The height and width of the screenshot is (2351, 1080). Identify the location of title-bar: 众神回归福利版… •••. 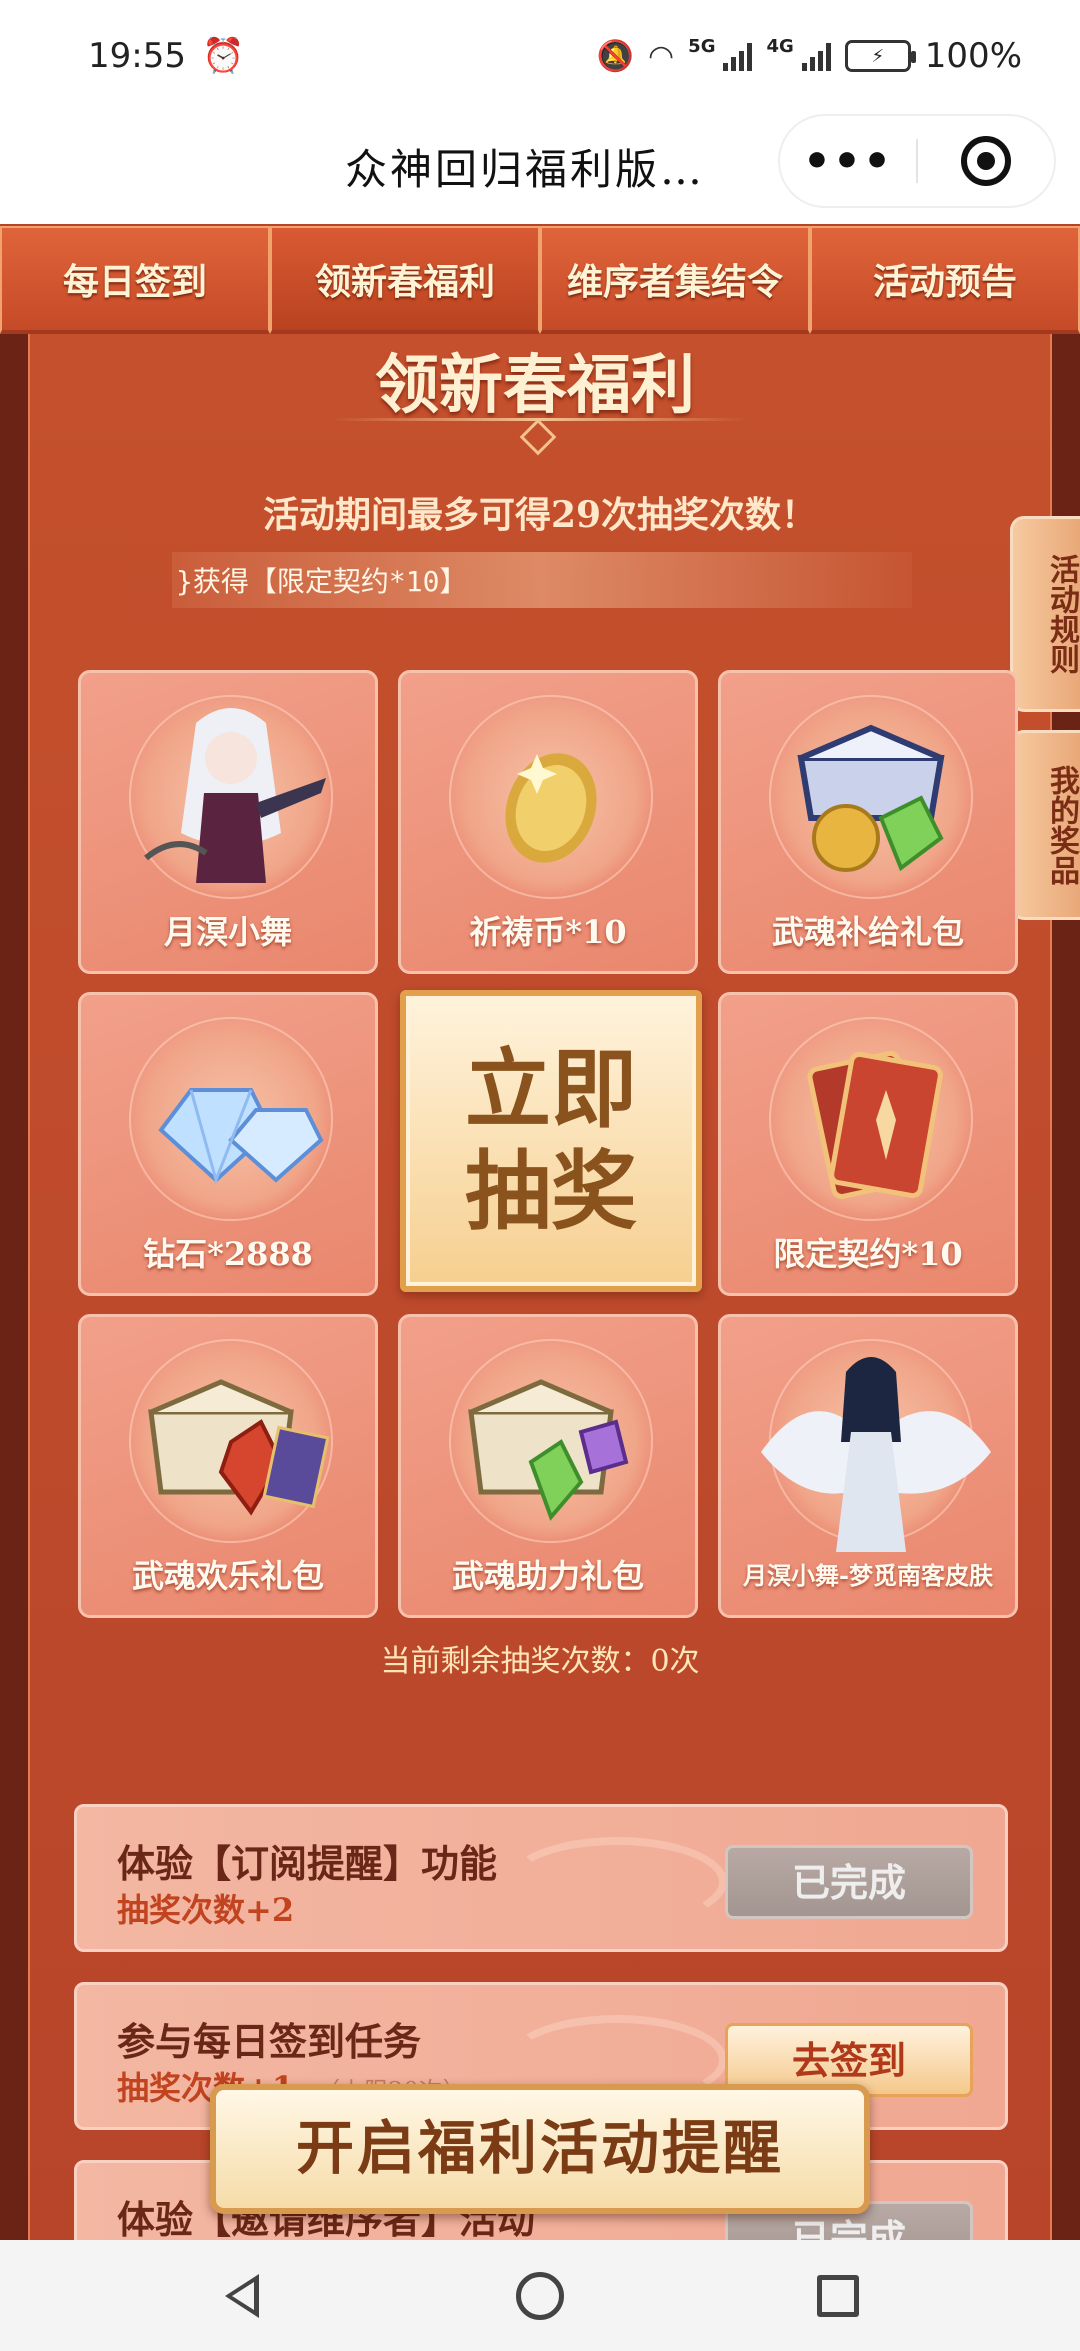
(540, 168).